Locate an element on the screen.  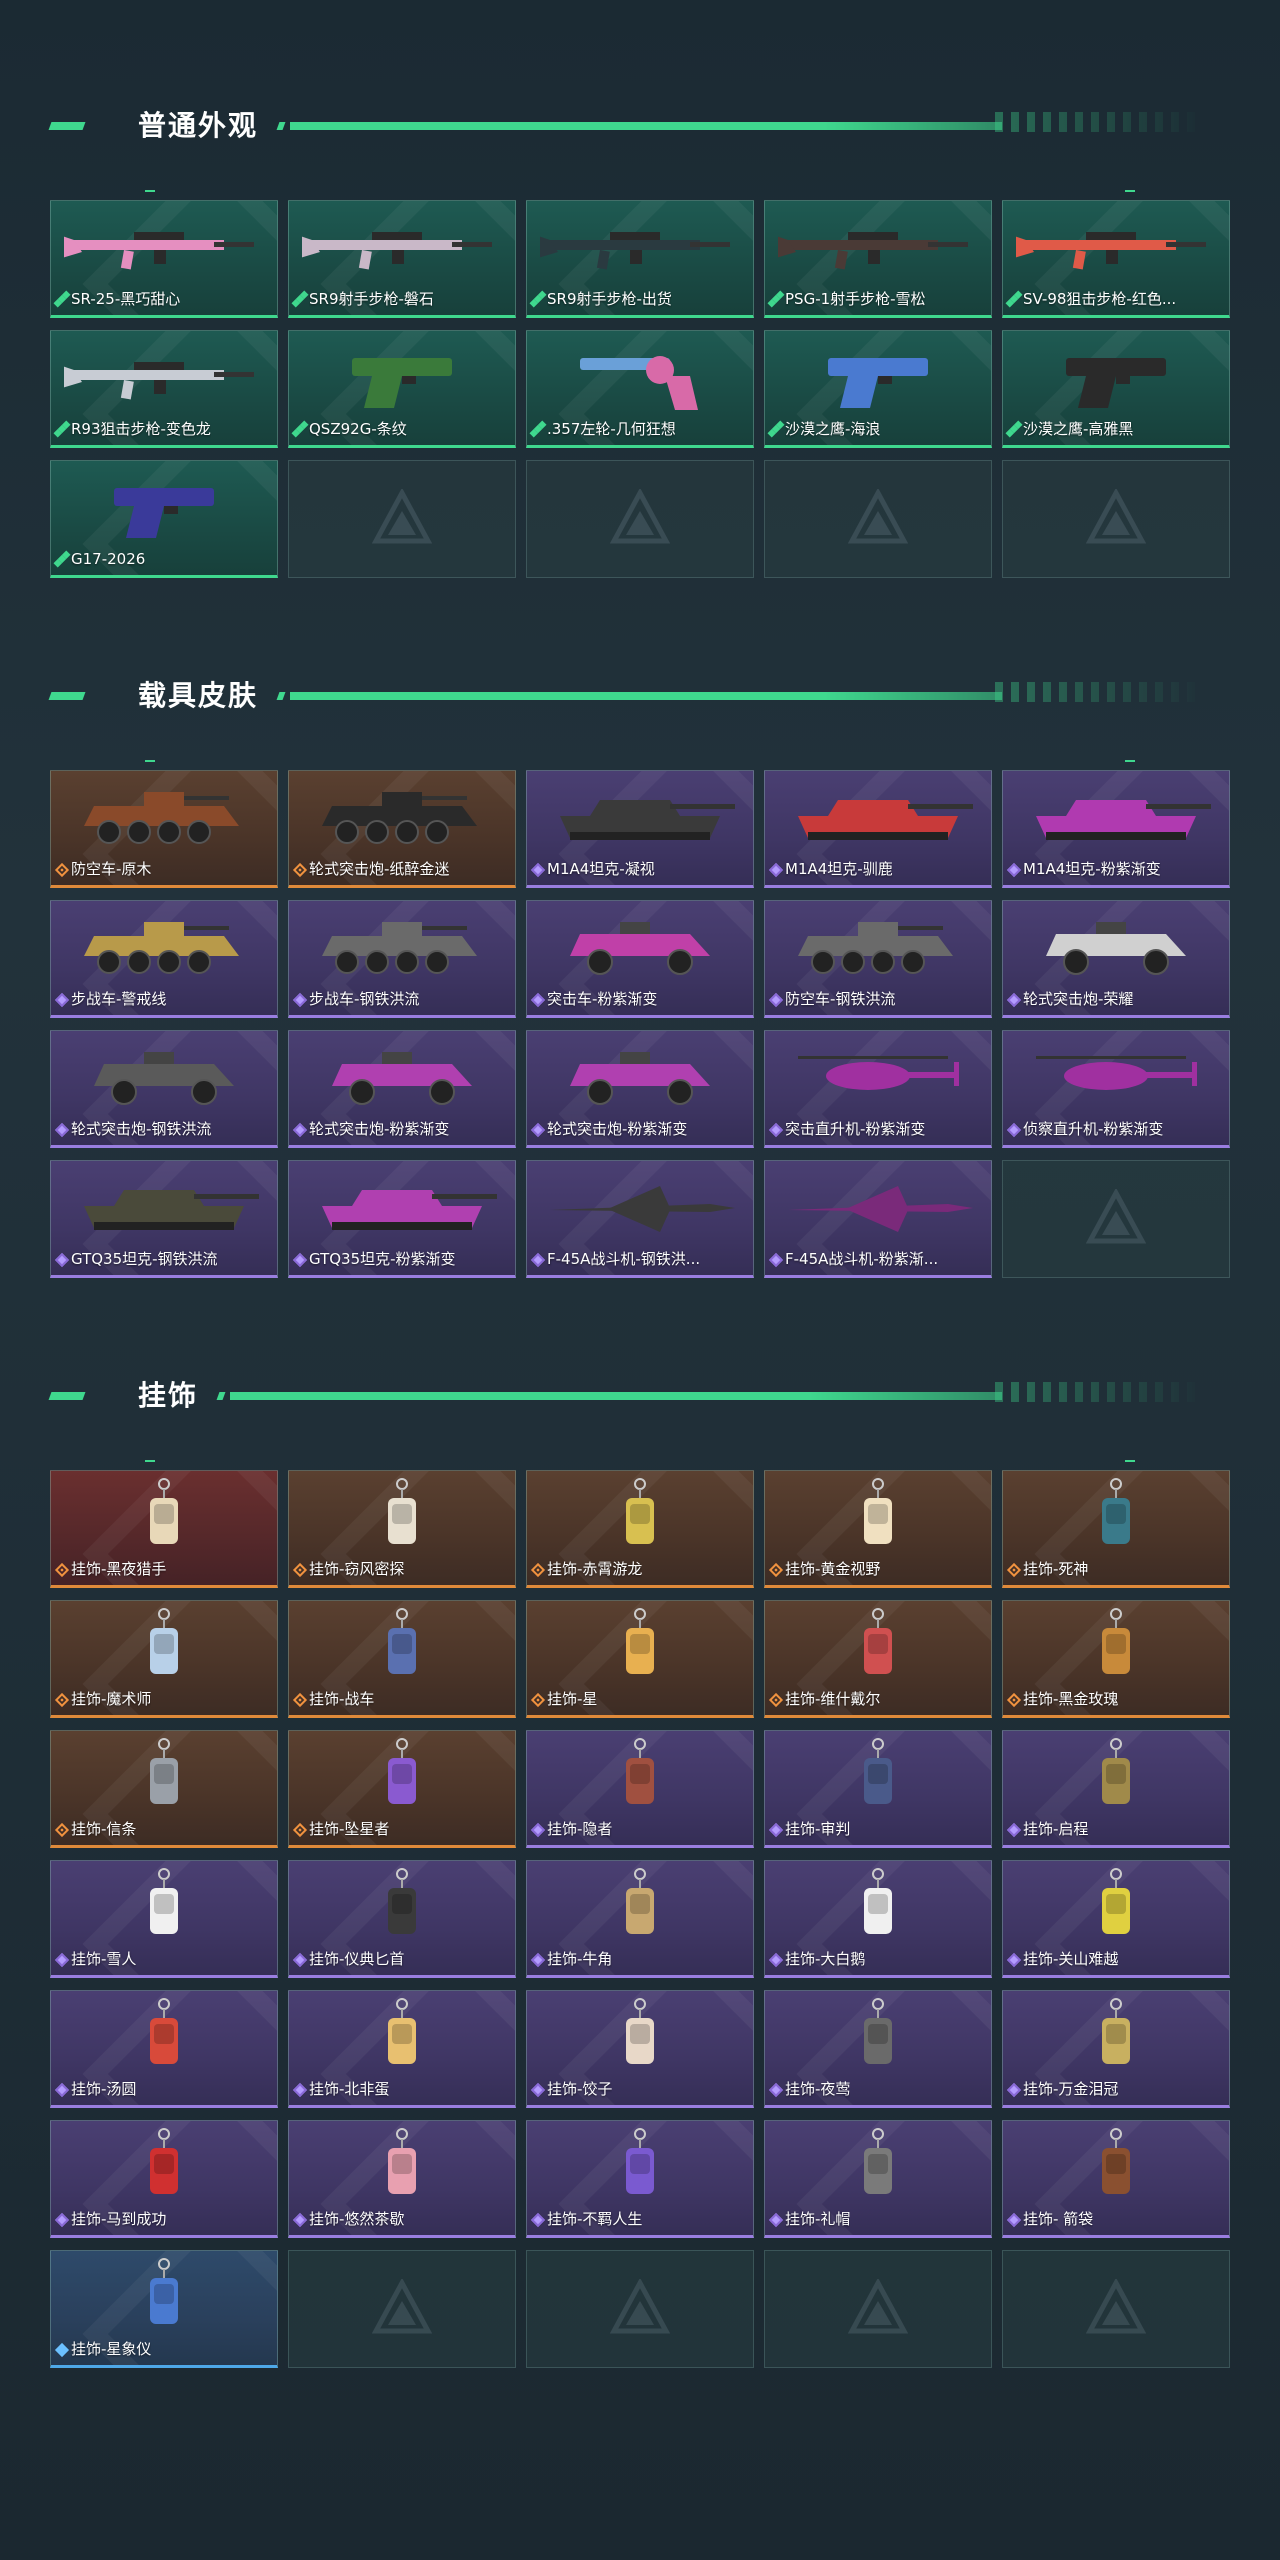
vehicles-item-card: GTQ35坦克-粉紫渐变 is located at coordinates (402, 1219).